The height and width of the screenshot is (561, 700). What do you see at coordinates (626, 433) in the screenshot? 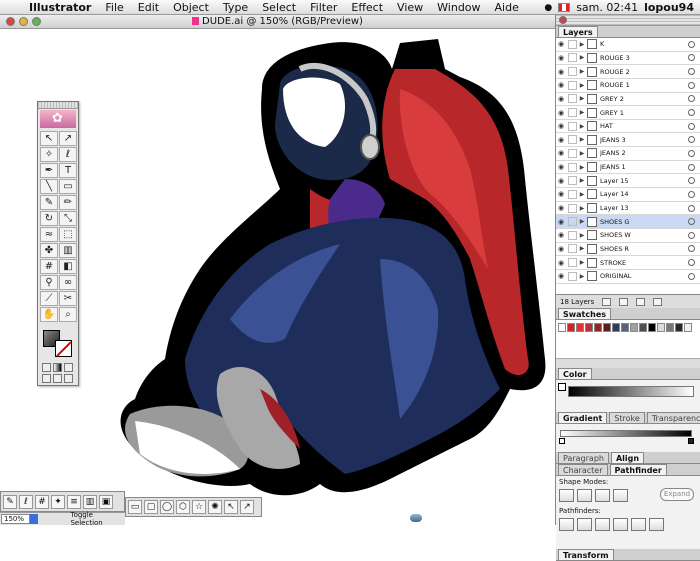
I see `gradient-bar` at bounding box center [626, 433].